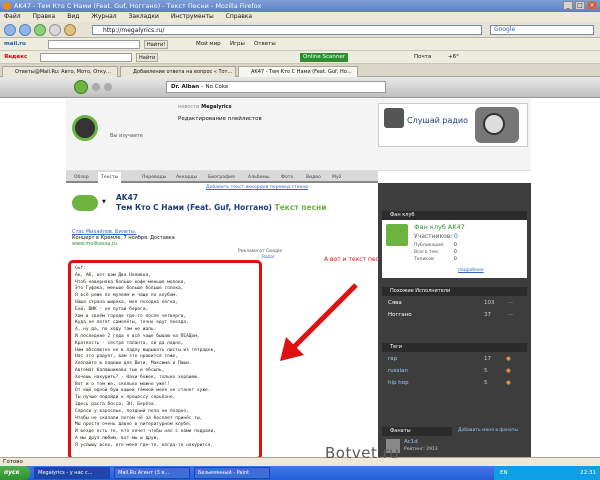 This screenshot has height=480, width=600. Describe the element at coordinates (456, 305) in the screenshot. I see `similar-row: Сява 103 —` at that location.